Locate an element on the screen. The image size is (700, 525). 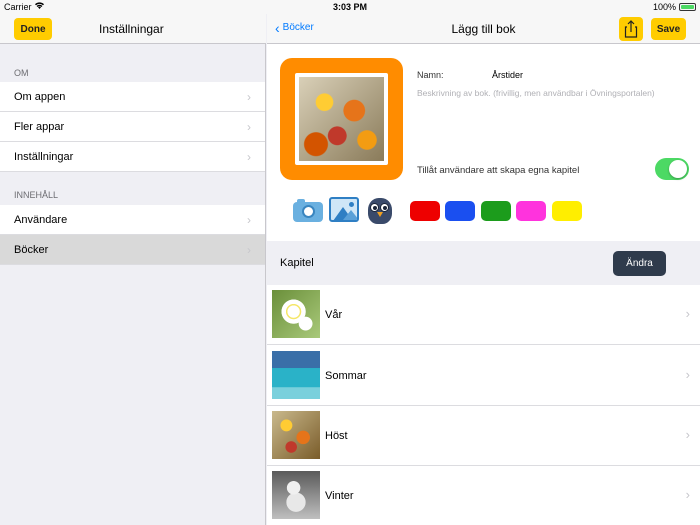
section-header-om: OM is located at coordinates (21, 73).